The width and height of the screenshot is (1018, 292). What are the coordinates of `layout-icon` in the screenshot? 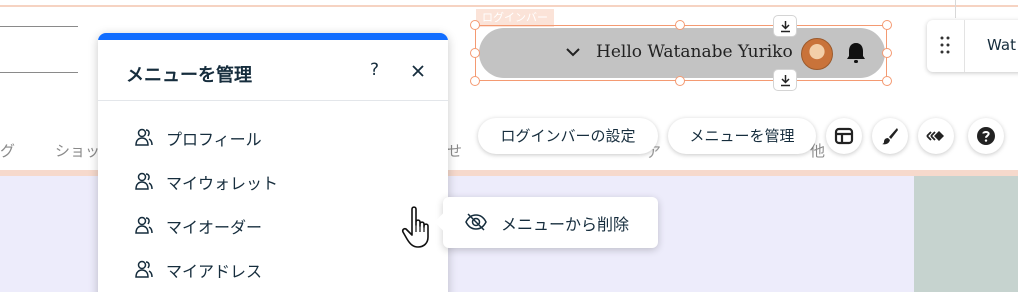 It's located at (844, 136).